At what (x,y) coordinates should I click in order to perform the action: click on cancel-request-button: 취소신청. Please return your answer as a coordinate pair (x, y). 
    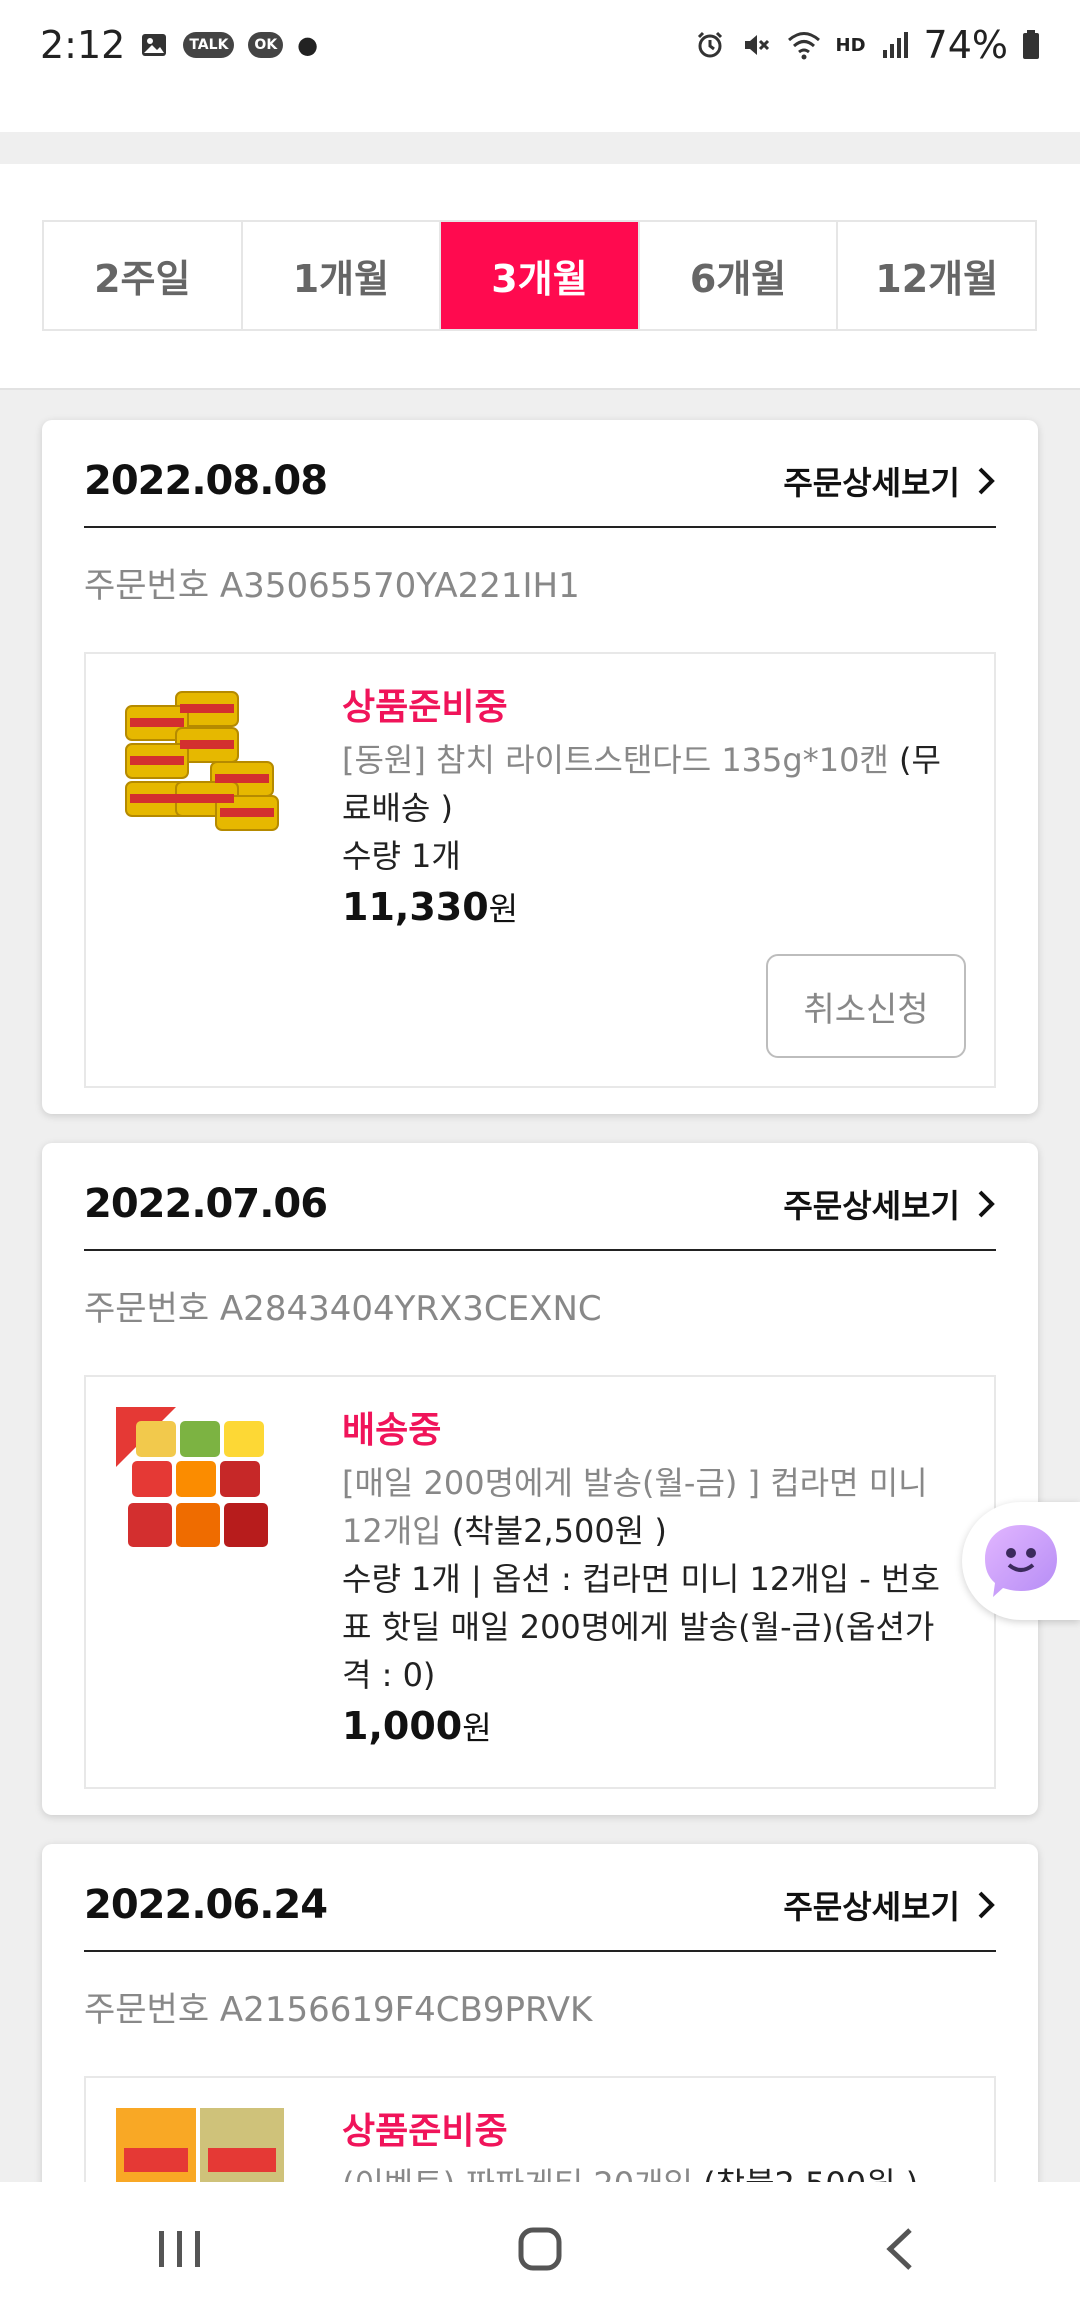
    Looking at the image, I should click on (866, 1006).